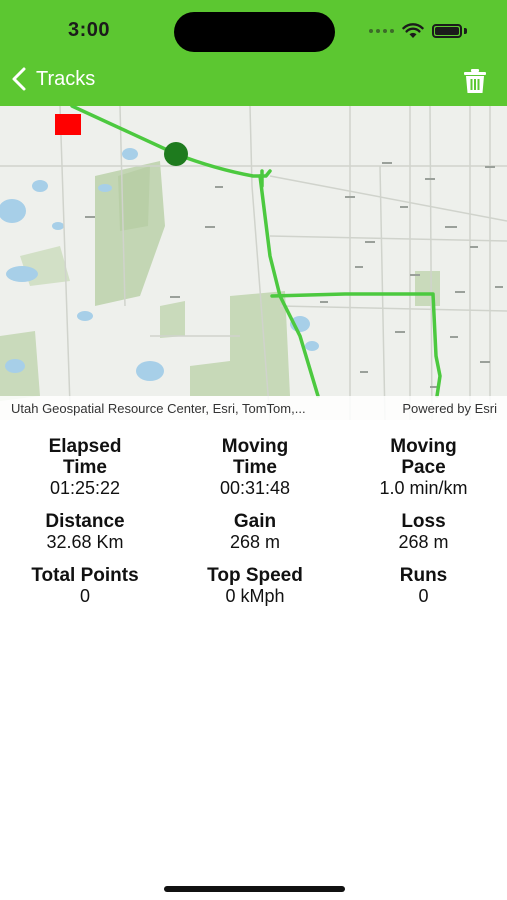 The width and height of the screenshot is (507, 900). I want to click on stat-title: Gain, so click(255, 521).